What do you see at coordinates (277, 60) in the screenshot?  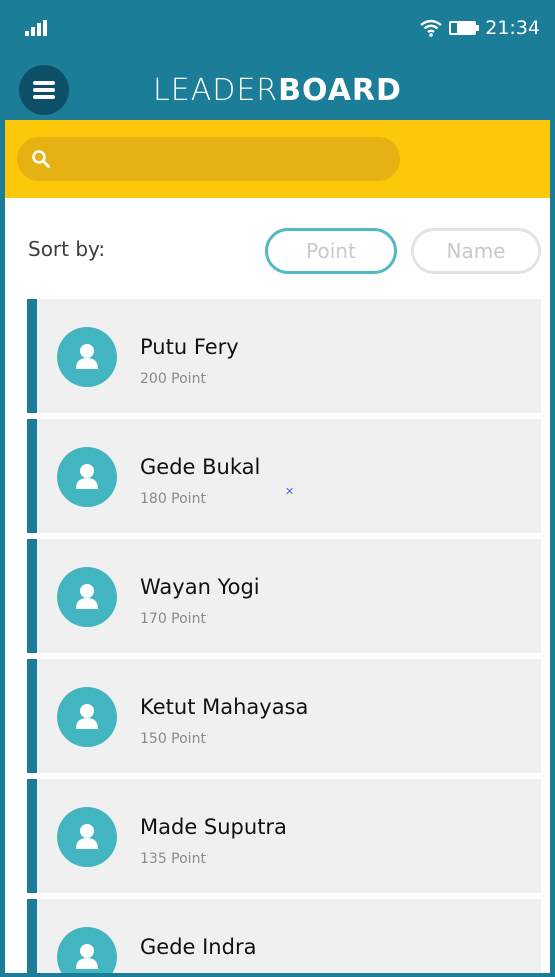 I see `app-header: 21:34 LEADERBOARD` at bounding box center [277, 60].